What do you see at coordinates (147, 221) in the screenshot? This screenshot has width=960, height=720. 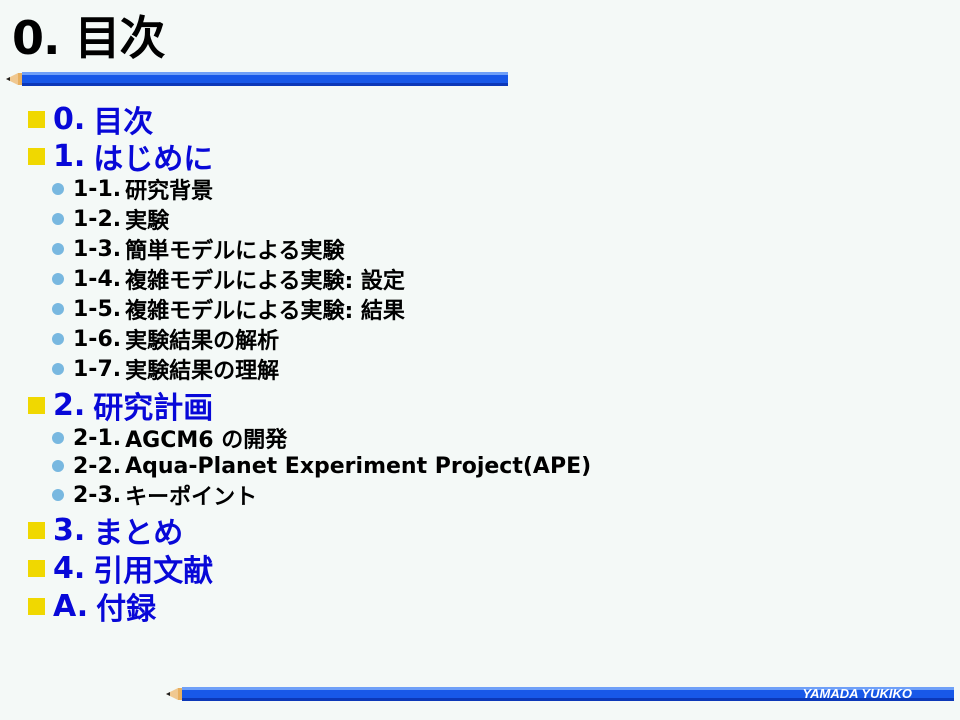 I see `item-label: 実験` at bounding box center [147, 221].